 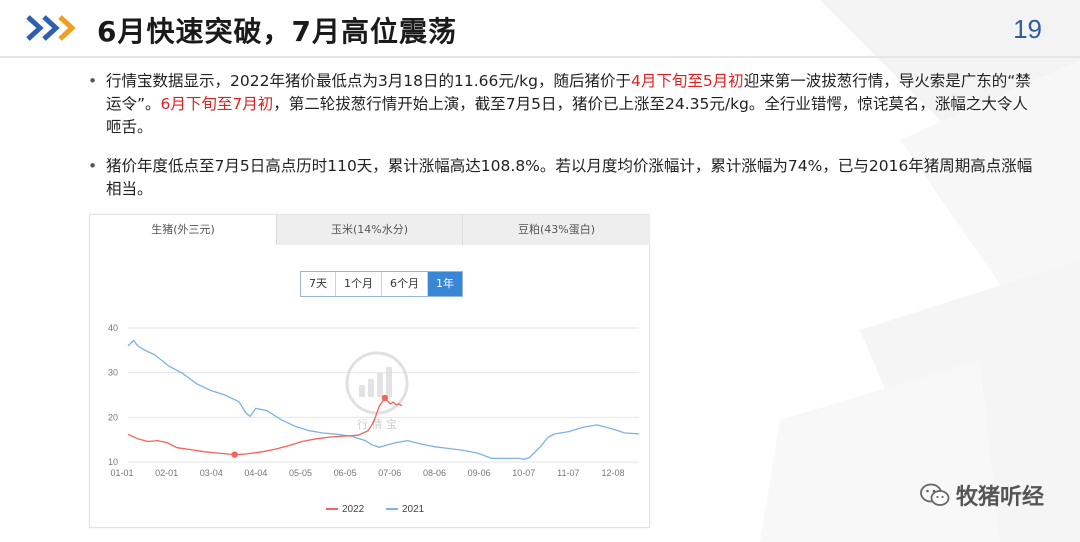 I want to click on legend-label-2021: 2021, so click(x=413, y=509).